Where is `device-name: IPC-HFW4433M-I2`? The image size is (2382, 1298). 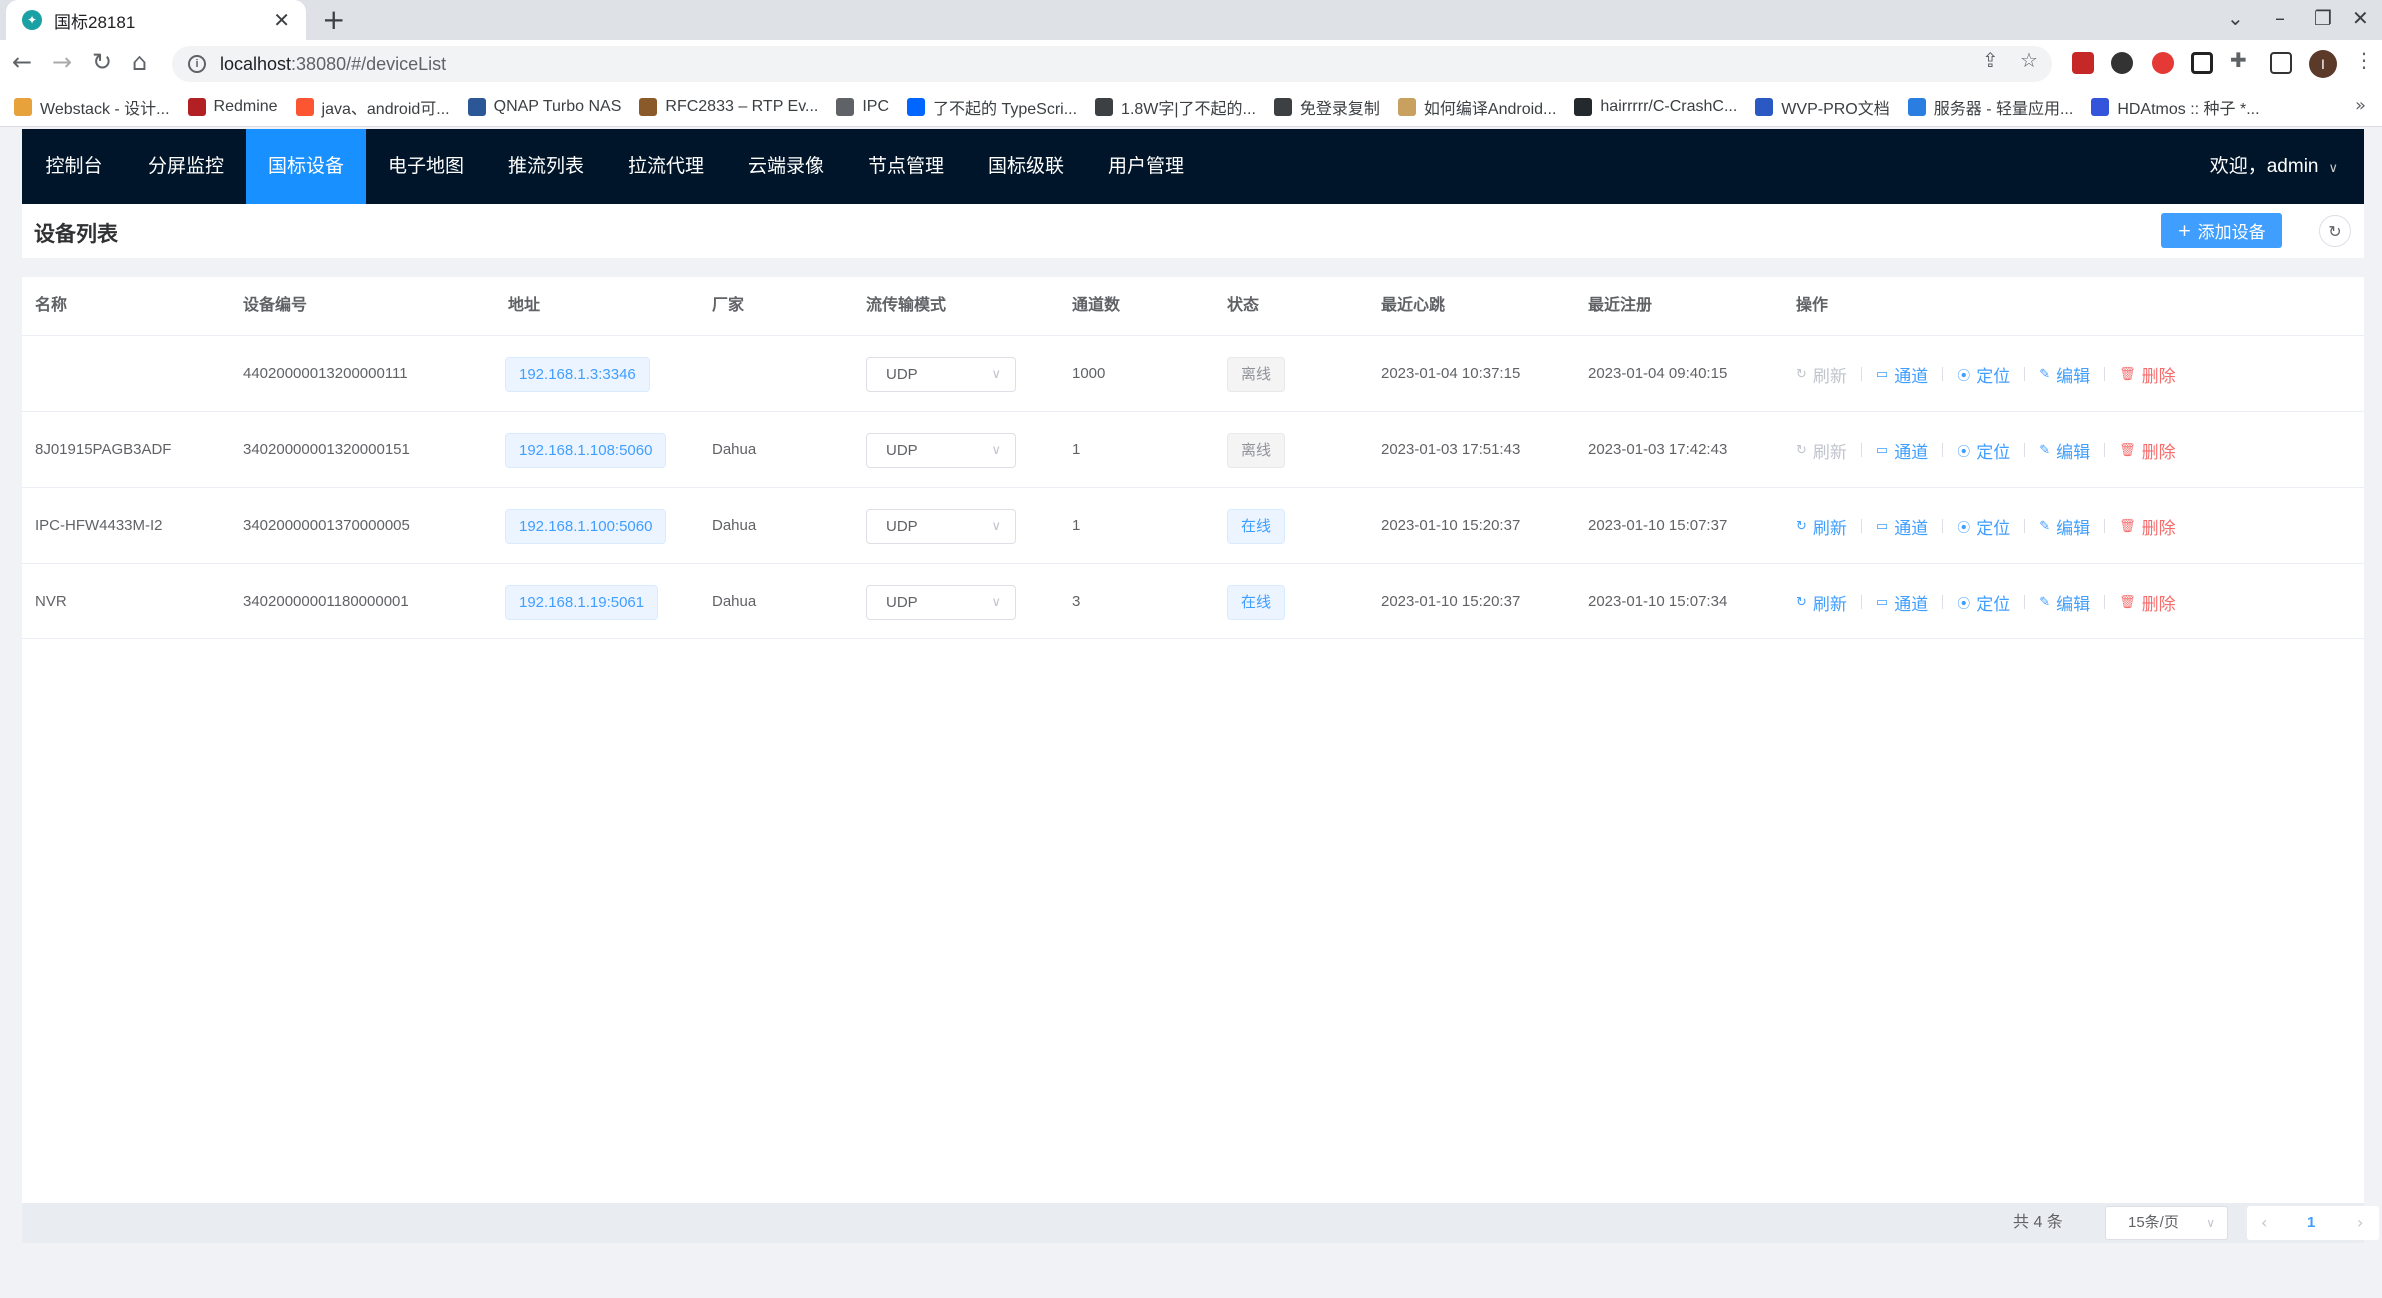
device-name: IPC-HFW4433M-I2 is located at coordinates (99, 525).